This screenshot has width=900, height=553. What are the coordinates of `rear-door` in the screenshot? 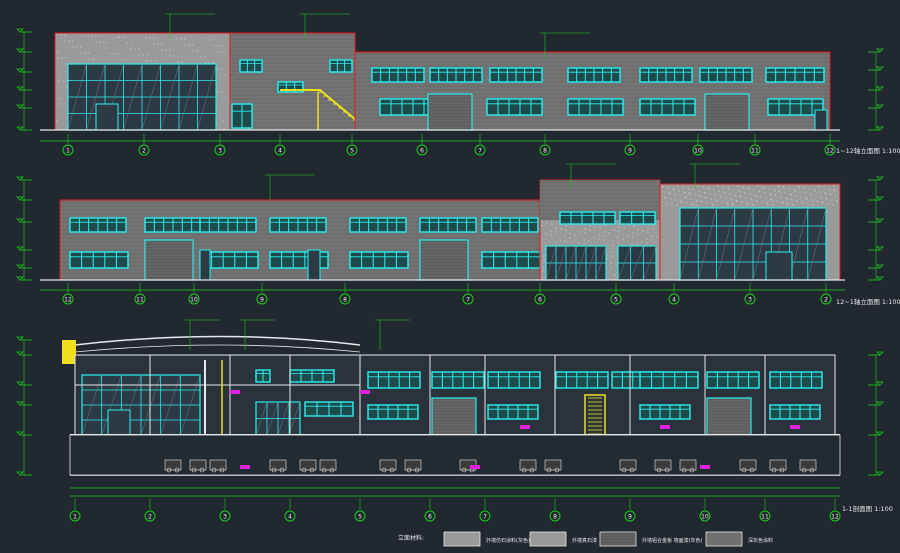 It's located at (205, 265).